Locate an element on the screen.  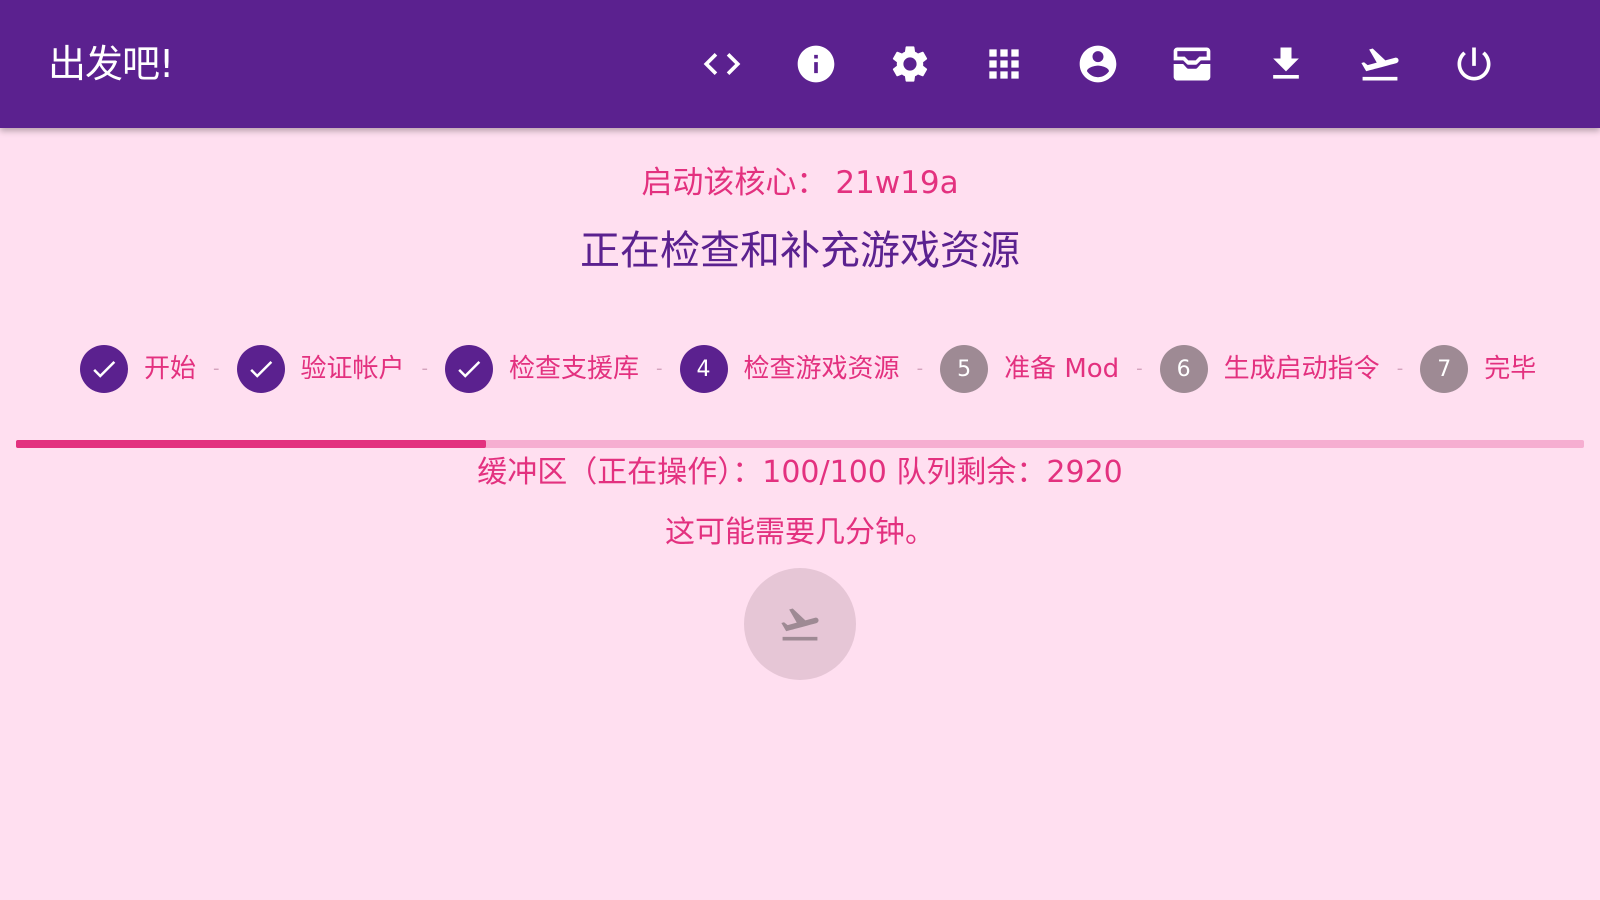
tray-button is located at coordinates (1192, 64).